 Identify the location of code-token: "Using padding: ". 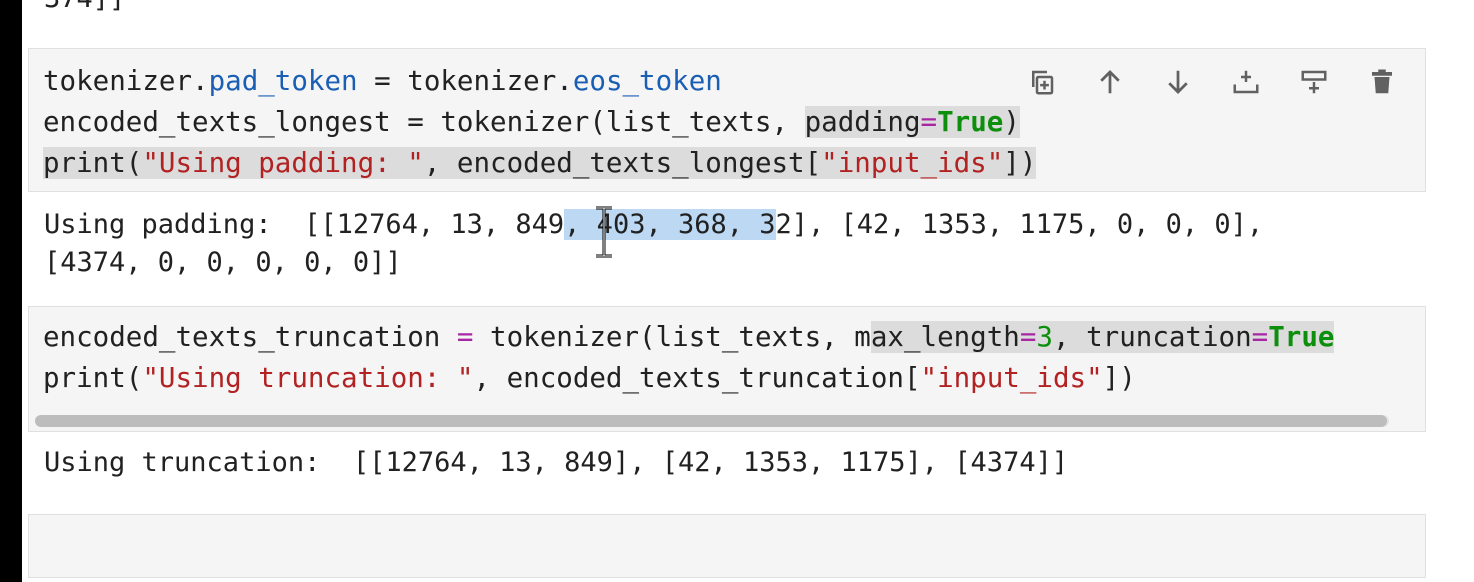
(283, 163).